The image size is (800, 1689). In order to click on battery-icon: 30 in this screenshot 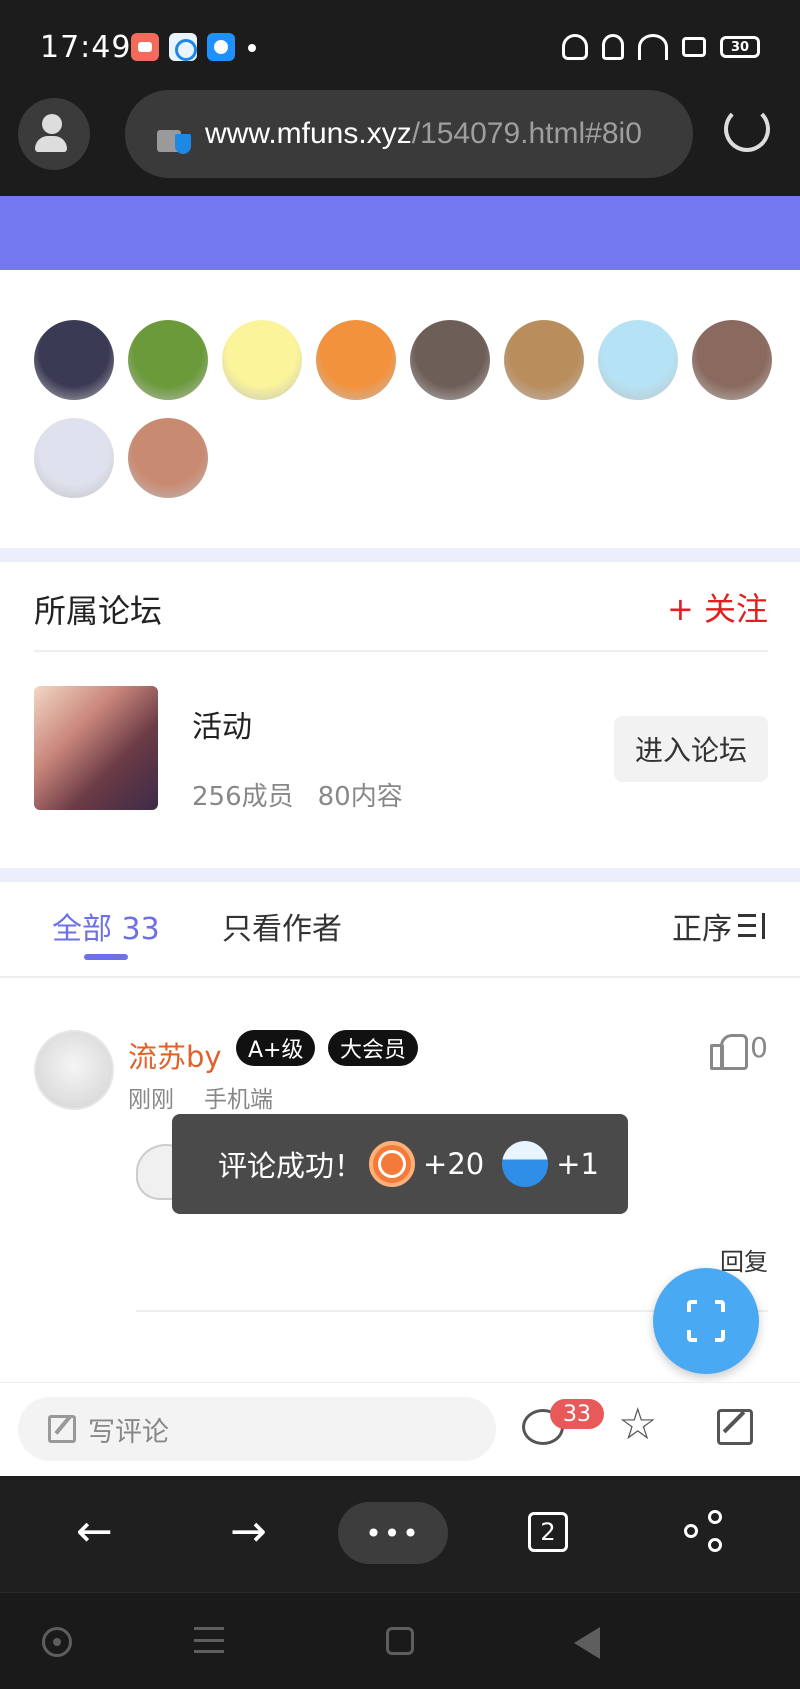, I will do `click(740, 47)`.